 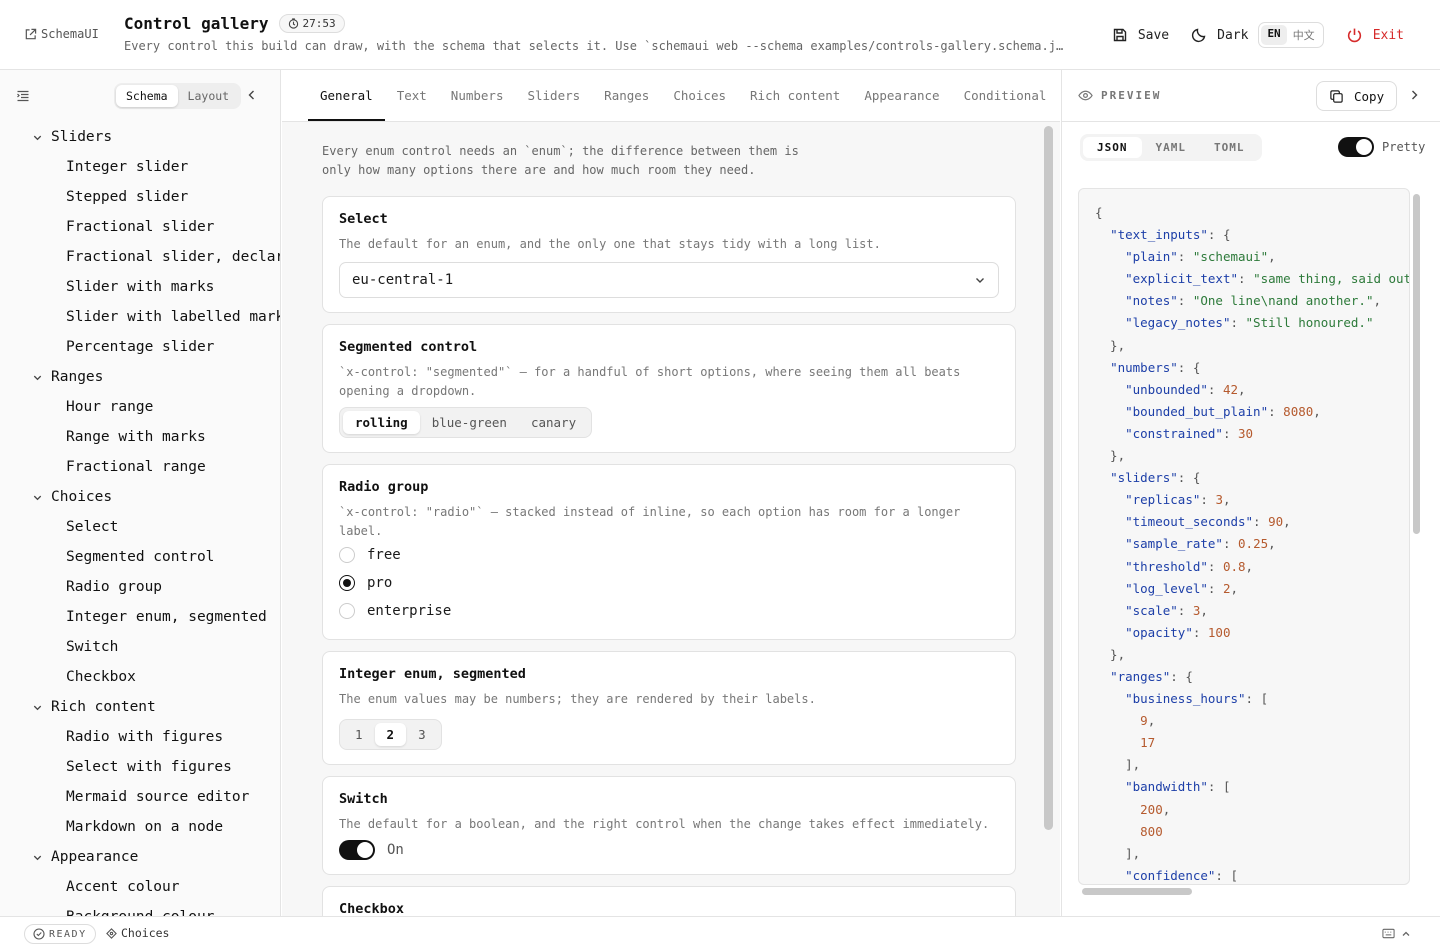 I want to click on format-toml: TOML, so click(x=1229, y=147).